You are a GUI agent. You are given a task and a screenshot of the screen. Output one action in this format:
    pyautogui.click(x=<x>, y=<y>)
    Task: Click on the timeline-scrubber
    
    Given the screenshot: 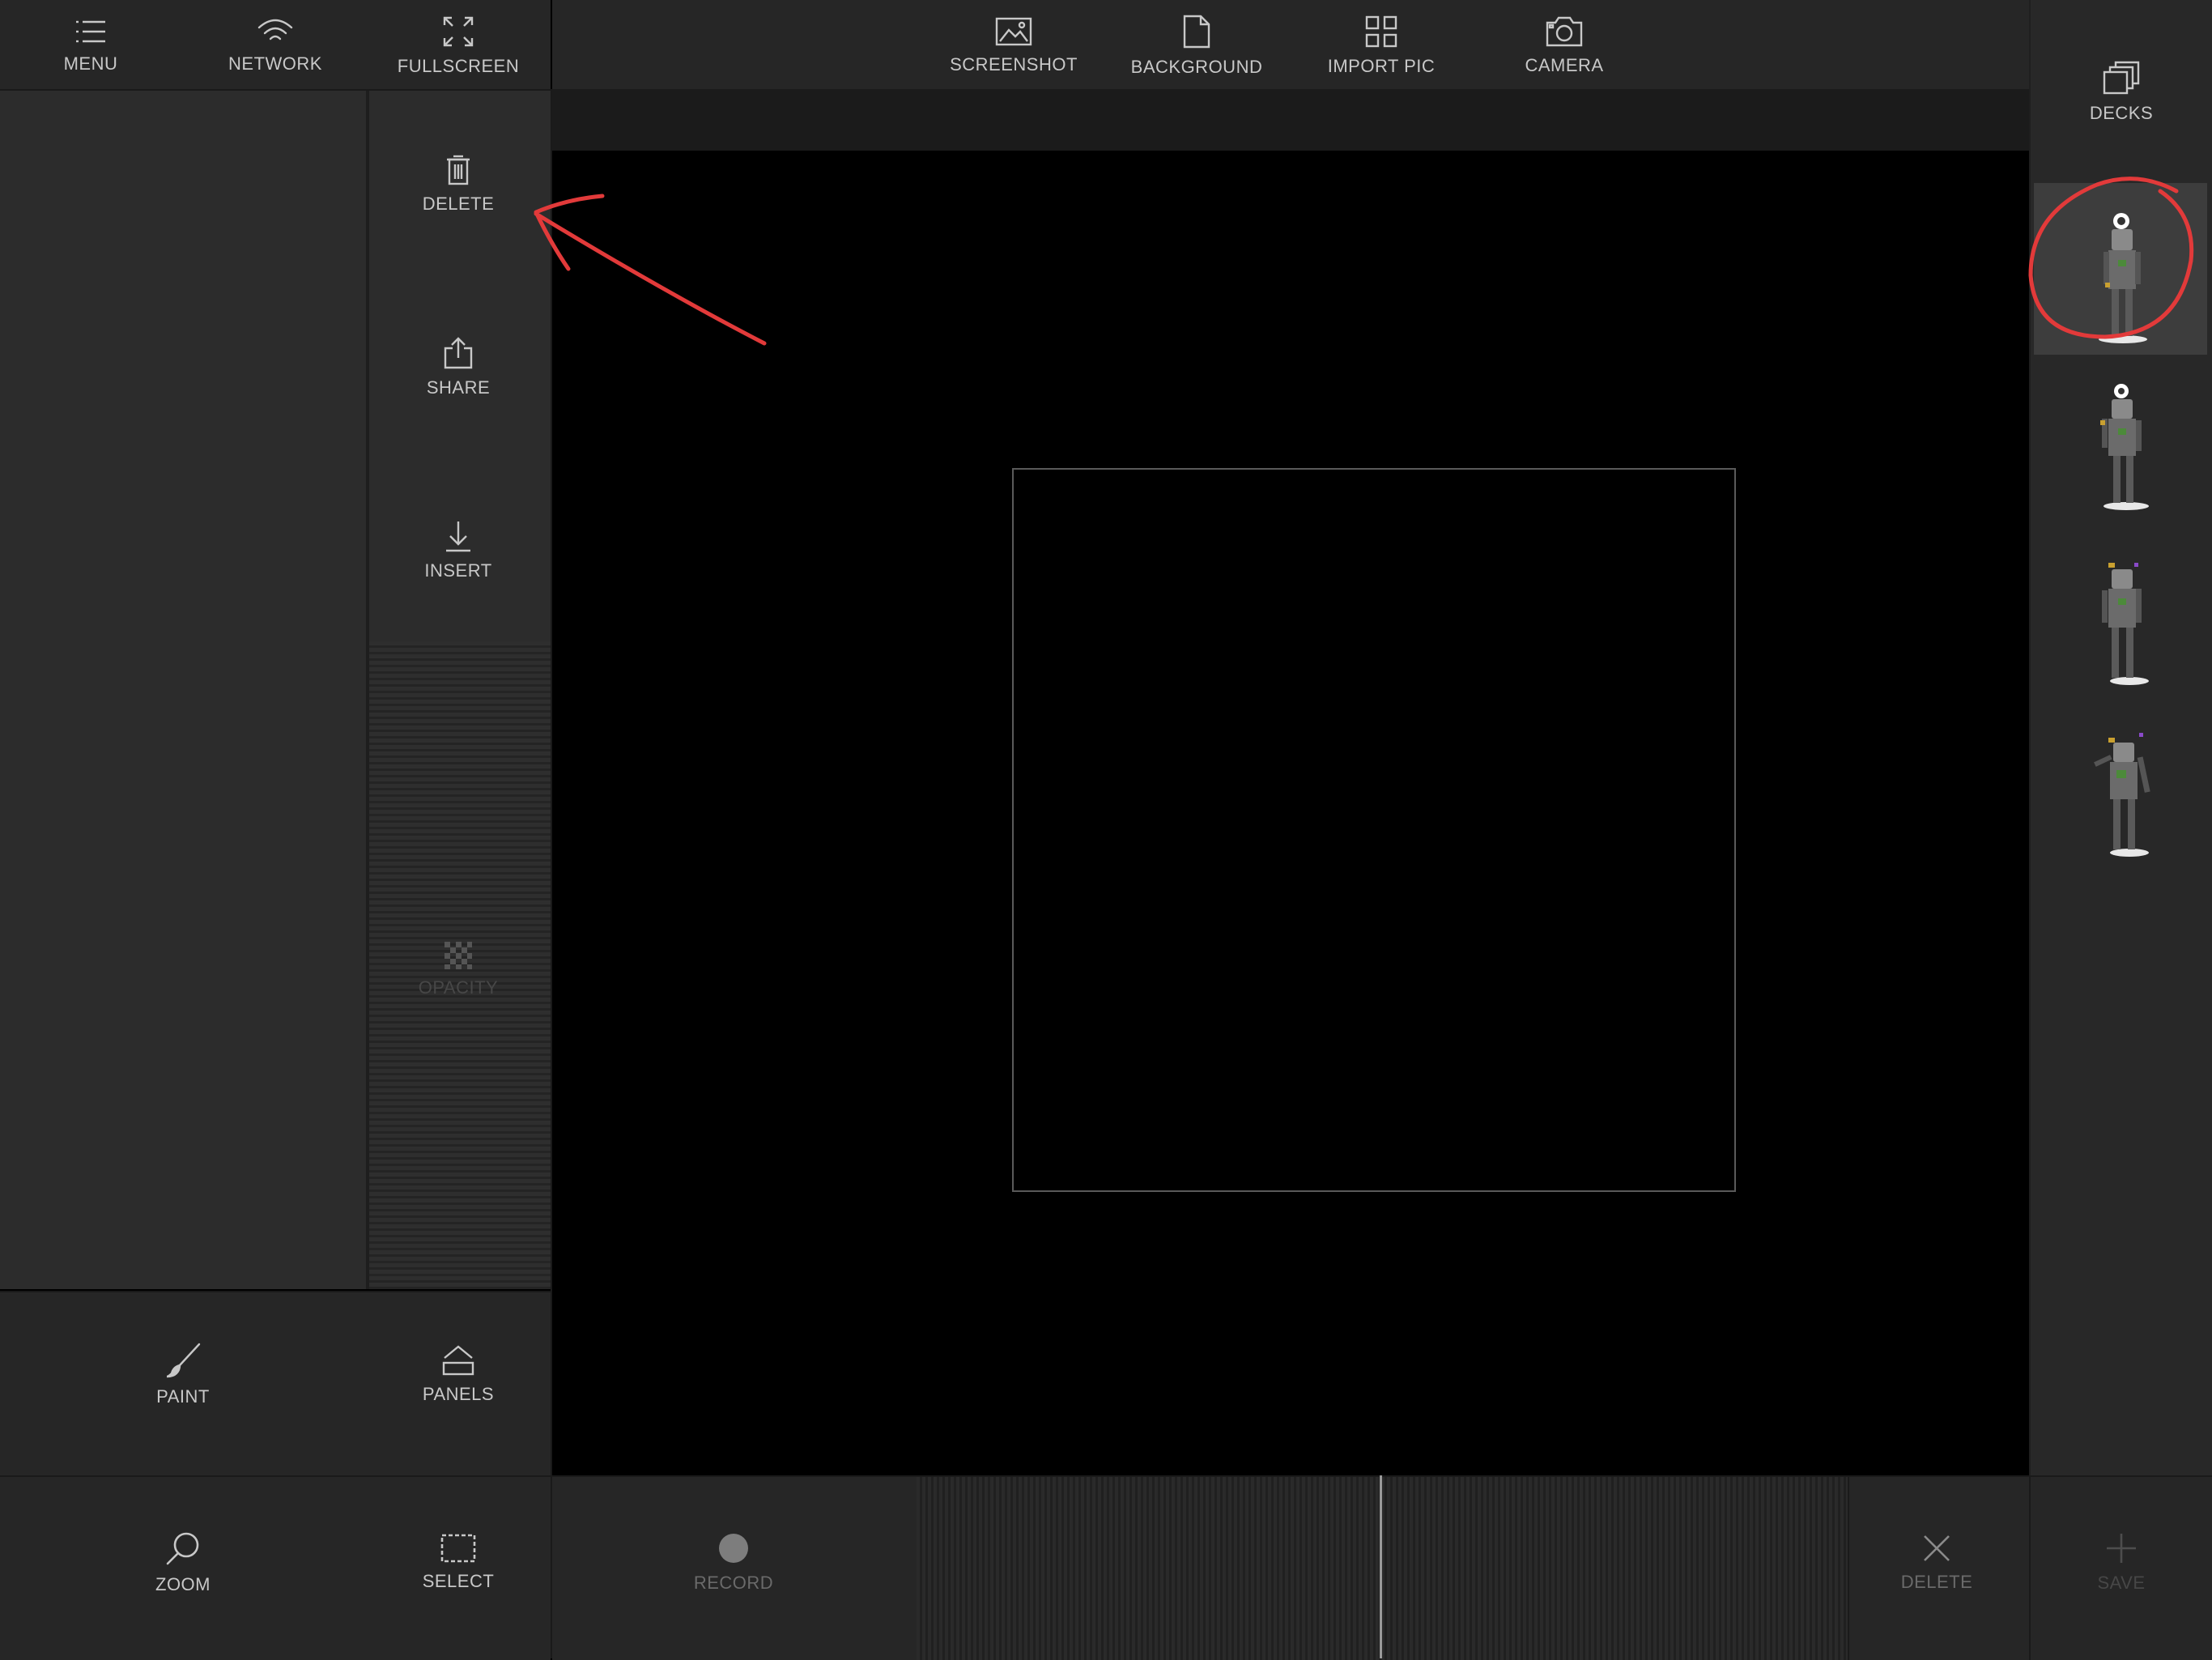 What is the action you would take?
    pyautogui.click(x=1382, y=1567)
    